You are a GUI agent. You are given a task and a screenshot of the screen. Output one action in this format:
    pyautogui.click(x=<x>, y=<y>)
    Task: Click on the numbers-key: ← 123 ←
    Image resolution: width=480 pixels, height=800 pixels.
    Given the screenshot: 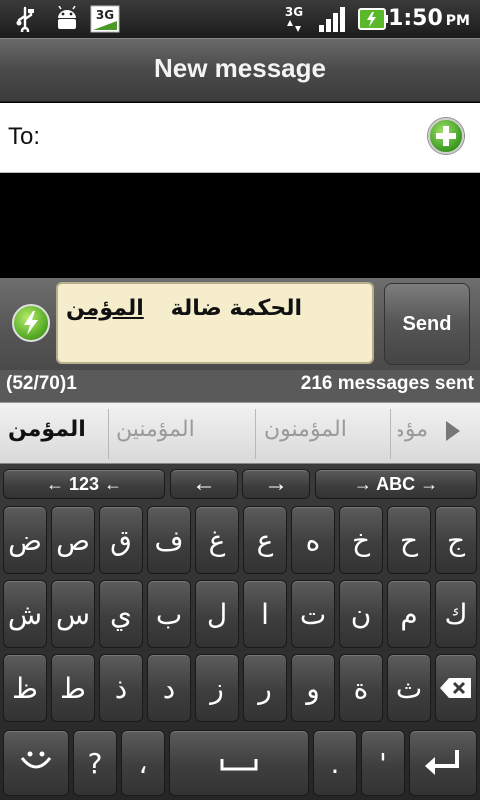 What is the action you would take?
    pyautogui.click(x=84, y=484)
    